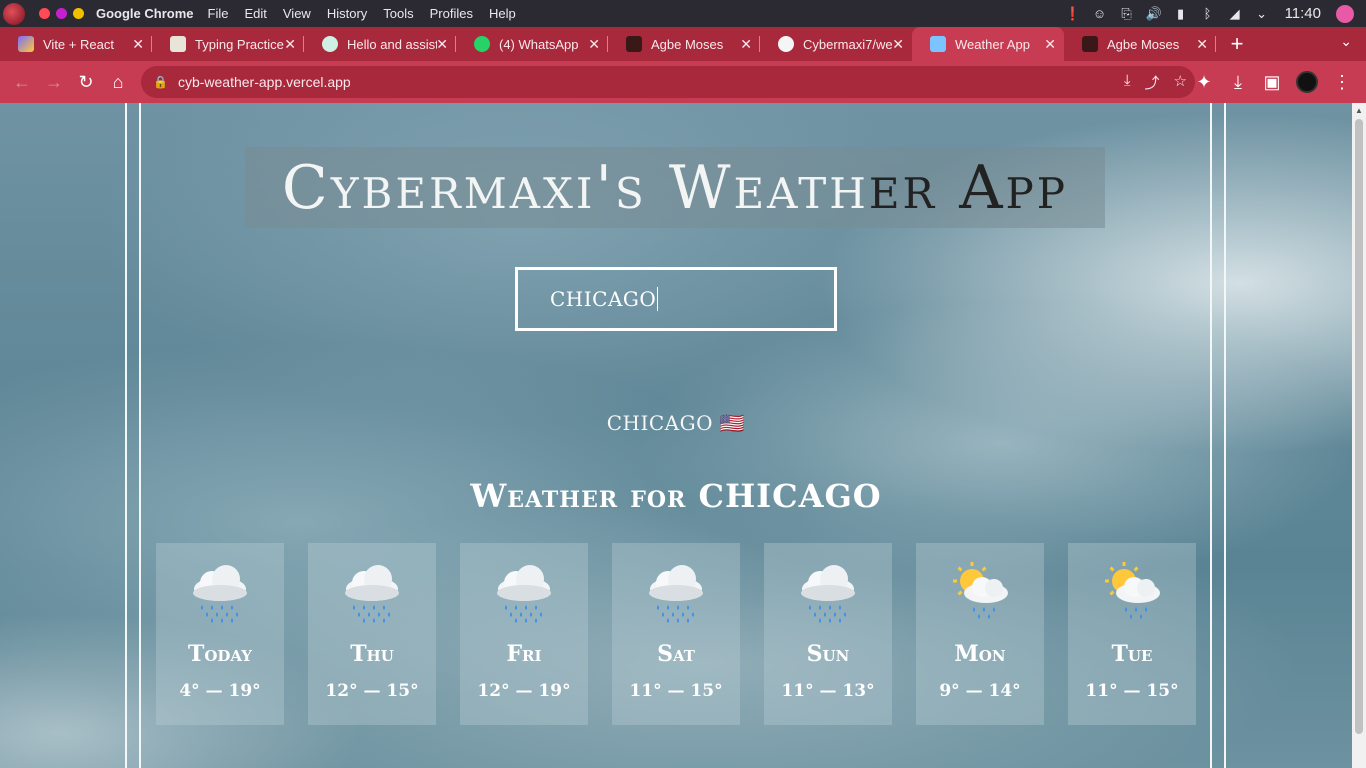  What do you see at coordinates (1100, 14) in the screenshot?
I see `discord-icon: ☺` at bounding box center [1100, 14].